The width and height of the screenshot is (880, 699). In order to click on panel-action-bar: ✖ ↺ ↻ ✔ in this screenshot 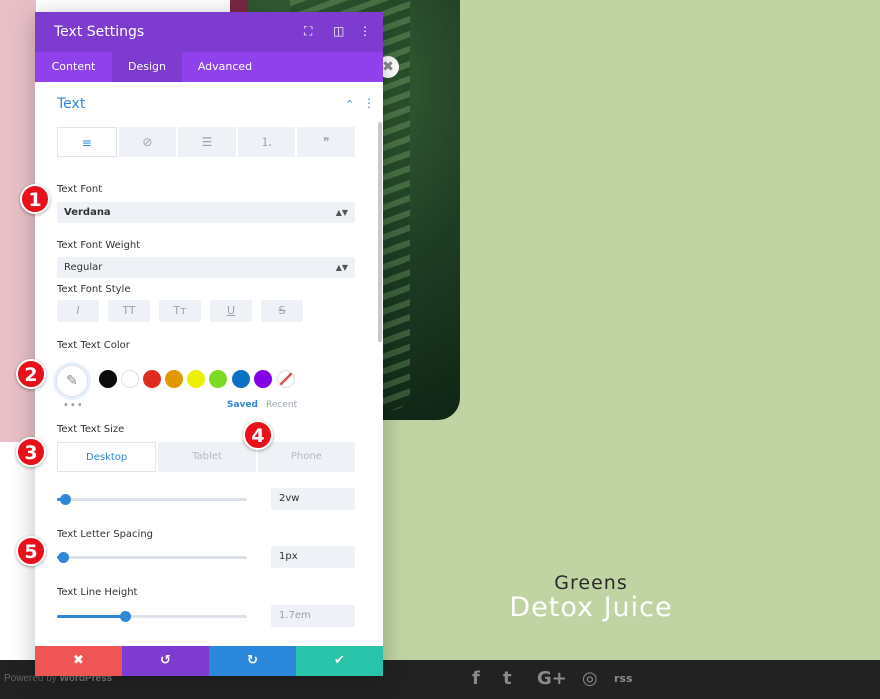, I will do `click(209, 661)`.